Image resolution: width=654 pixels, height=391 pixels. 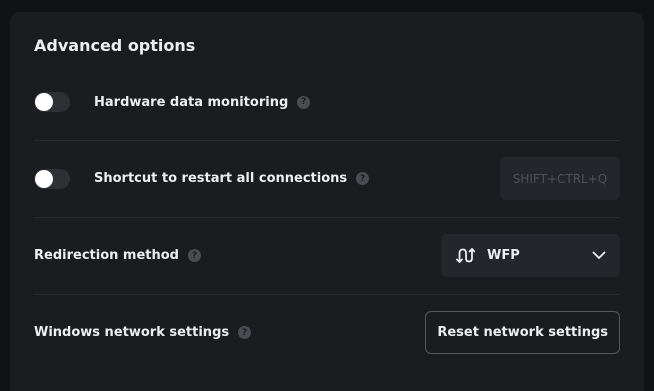 I want to click on select-value: WFP, so click(x=503, y=255).